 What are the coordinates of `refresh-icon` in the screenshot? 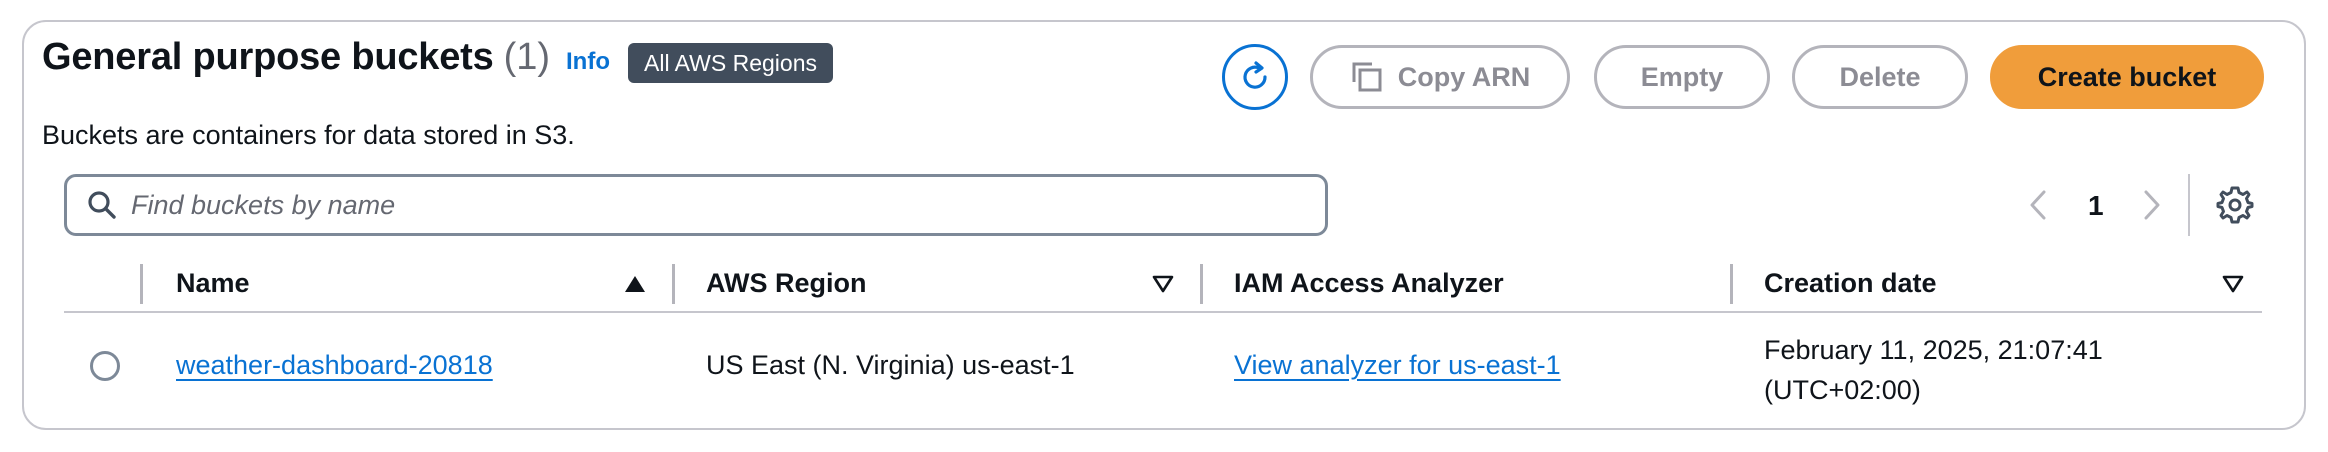 It's located at (1255, 75).